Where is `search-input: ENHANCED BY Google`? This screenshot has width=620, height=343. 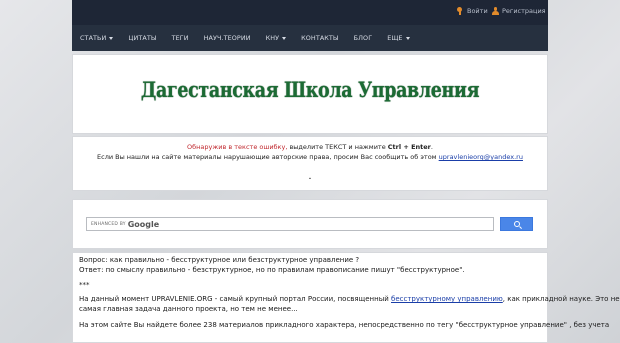 search-input: ENHANCED BY Google is located at coordinates (290, 224).